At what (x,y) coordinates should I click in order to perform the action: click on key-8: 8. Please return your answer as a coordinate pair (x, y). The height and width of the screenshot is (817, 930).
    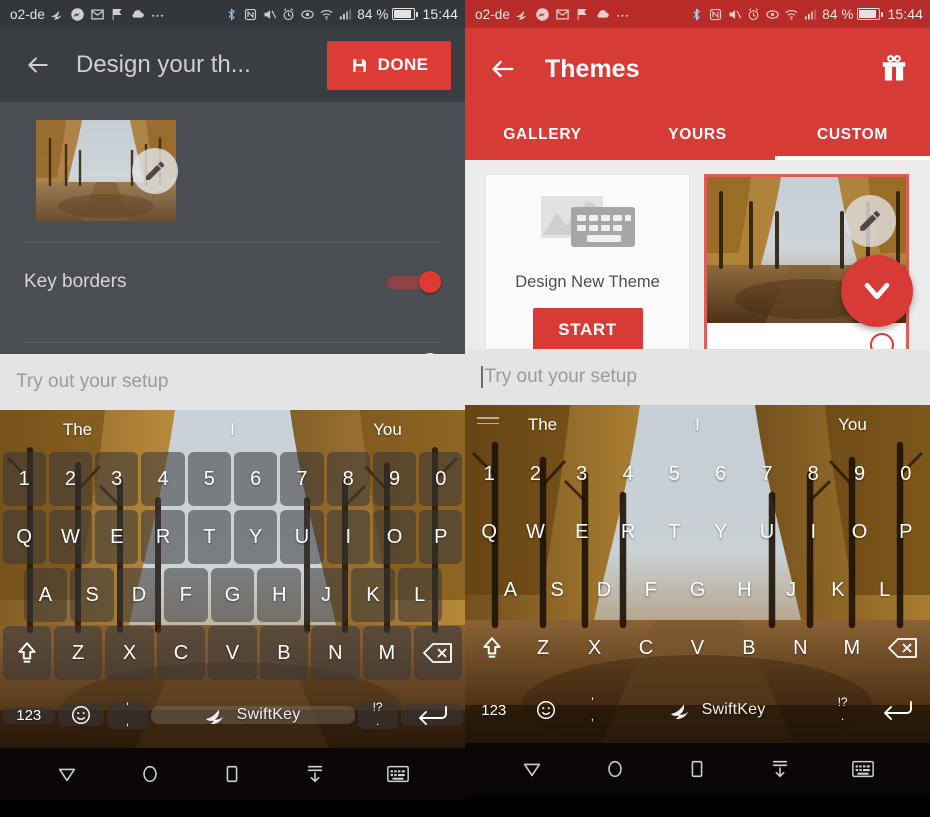
    Looking at the image, I should click on (813, 474).